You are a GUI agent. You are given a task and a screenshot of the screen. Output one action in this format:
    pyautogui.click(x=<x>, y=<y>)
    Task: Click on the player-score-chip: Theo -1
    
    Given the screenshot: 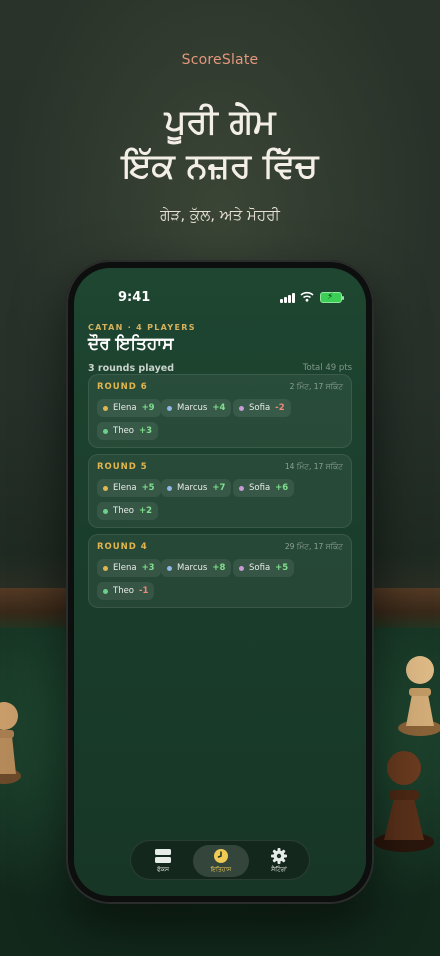 What is the action you would take?
    pyautogui.click(x=126, y=591)
    